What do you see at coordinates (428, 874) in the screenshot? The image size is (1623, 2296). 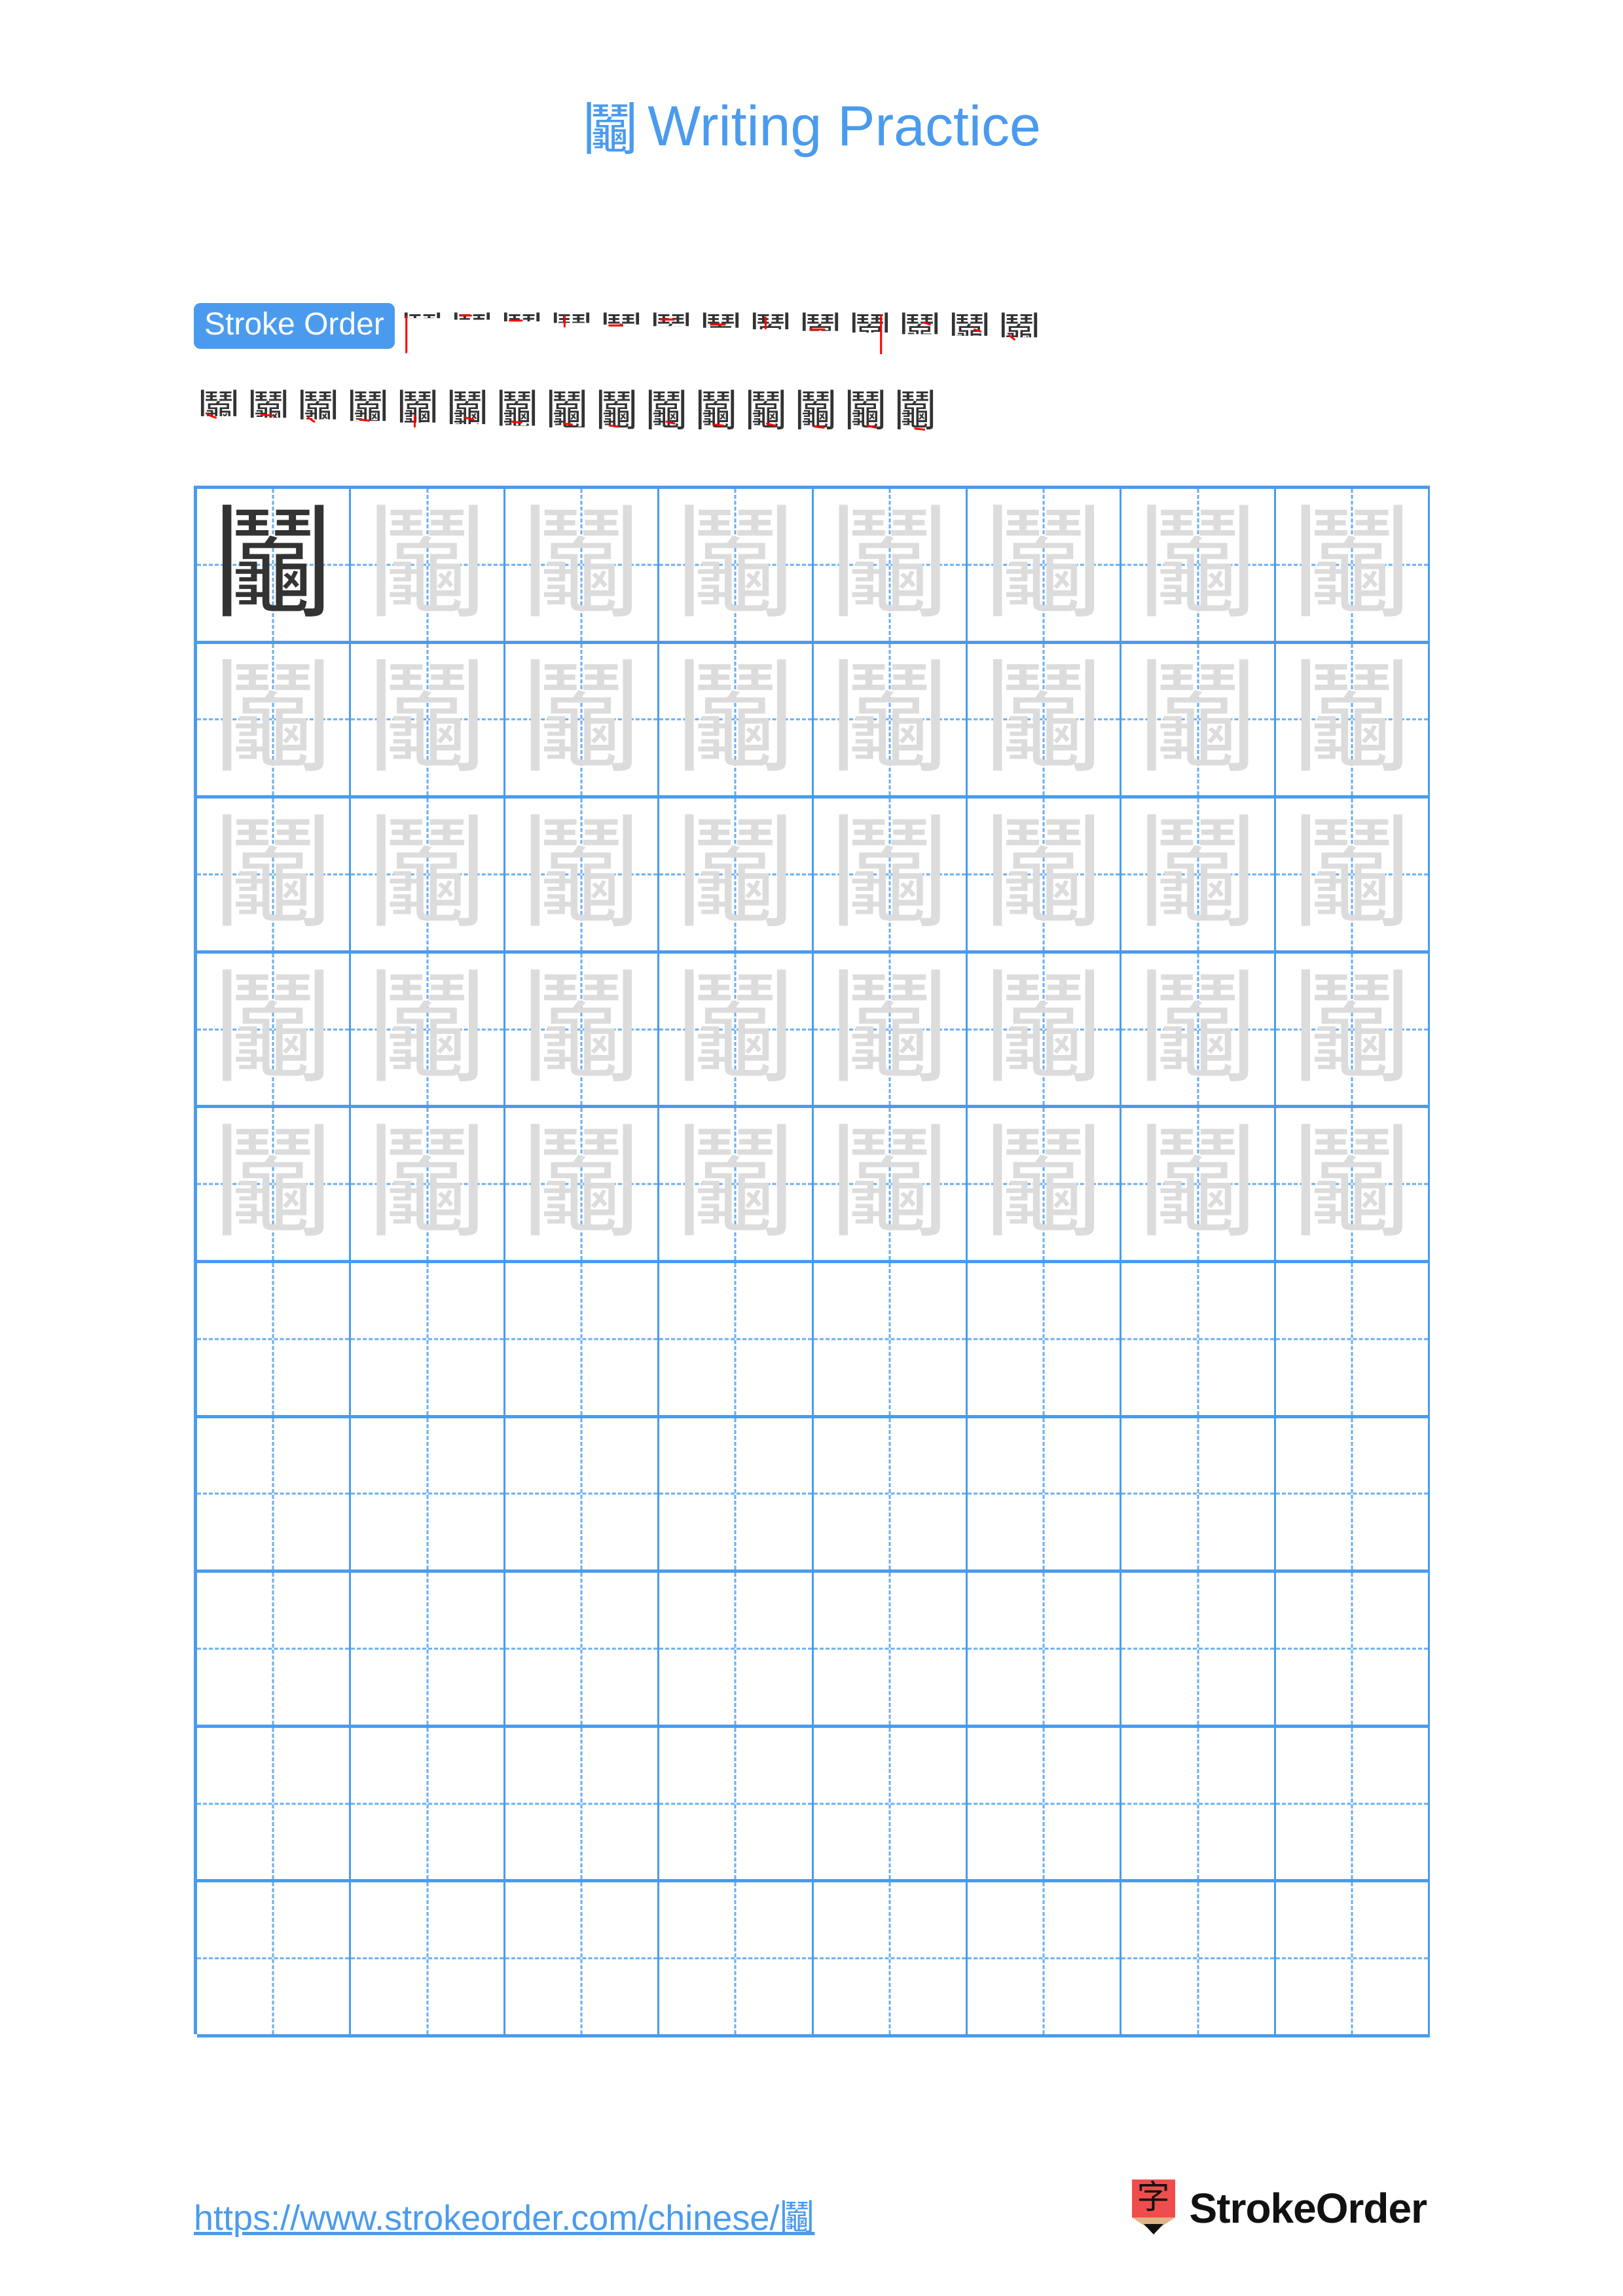 I see `practice-cell-r3-c2: 鬮` at bounding box center [428, 874].